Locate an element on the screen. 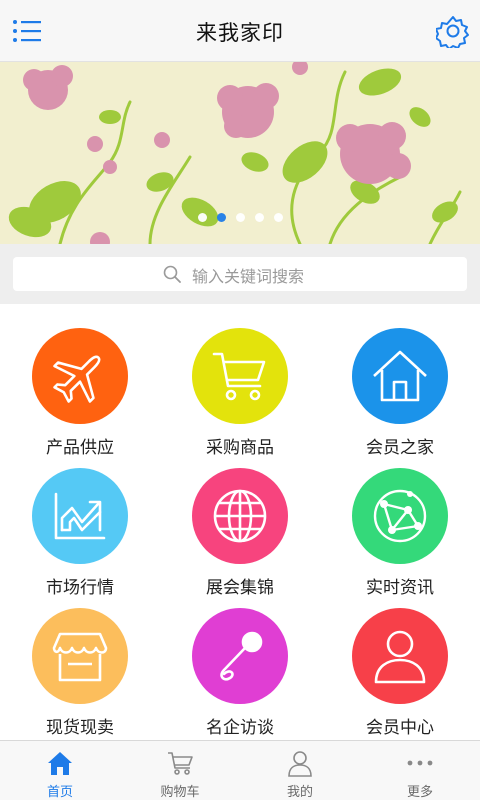  bottom-tab-bar: 首页 购物车 我的 更多 is located at coordinates (240, 770).